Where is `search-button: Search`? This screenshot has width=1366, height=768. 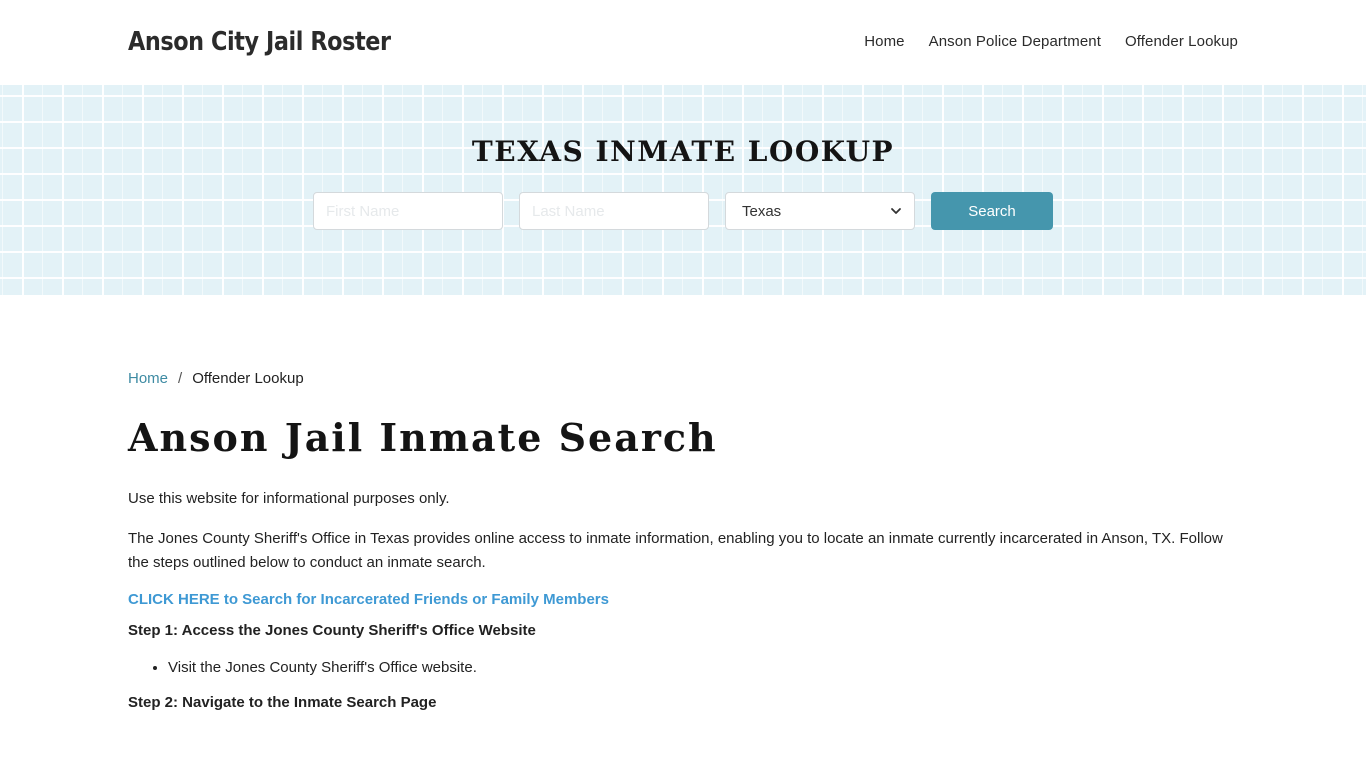 search-button: Search is located at coordinates (992, 211).